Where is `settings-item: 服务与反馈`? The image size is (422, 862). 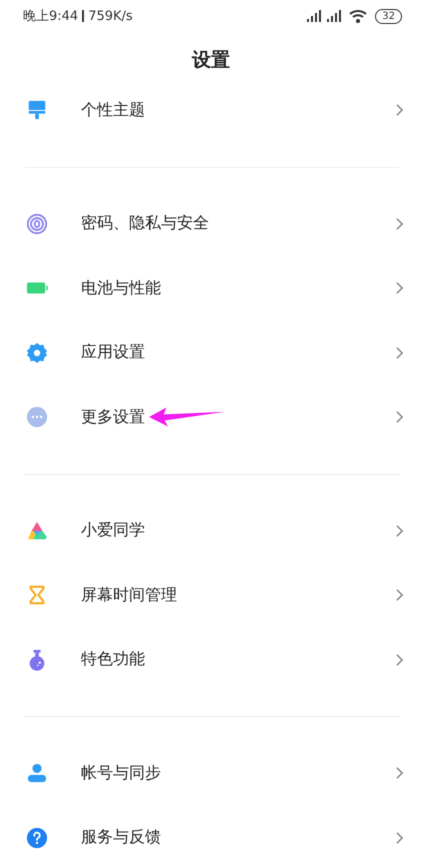
settings-item: 服务与反馈 is located at coordinates (211, 834).